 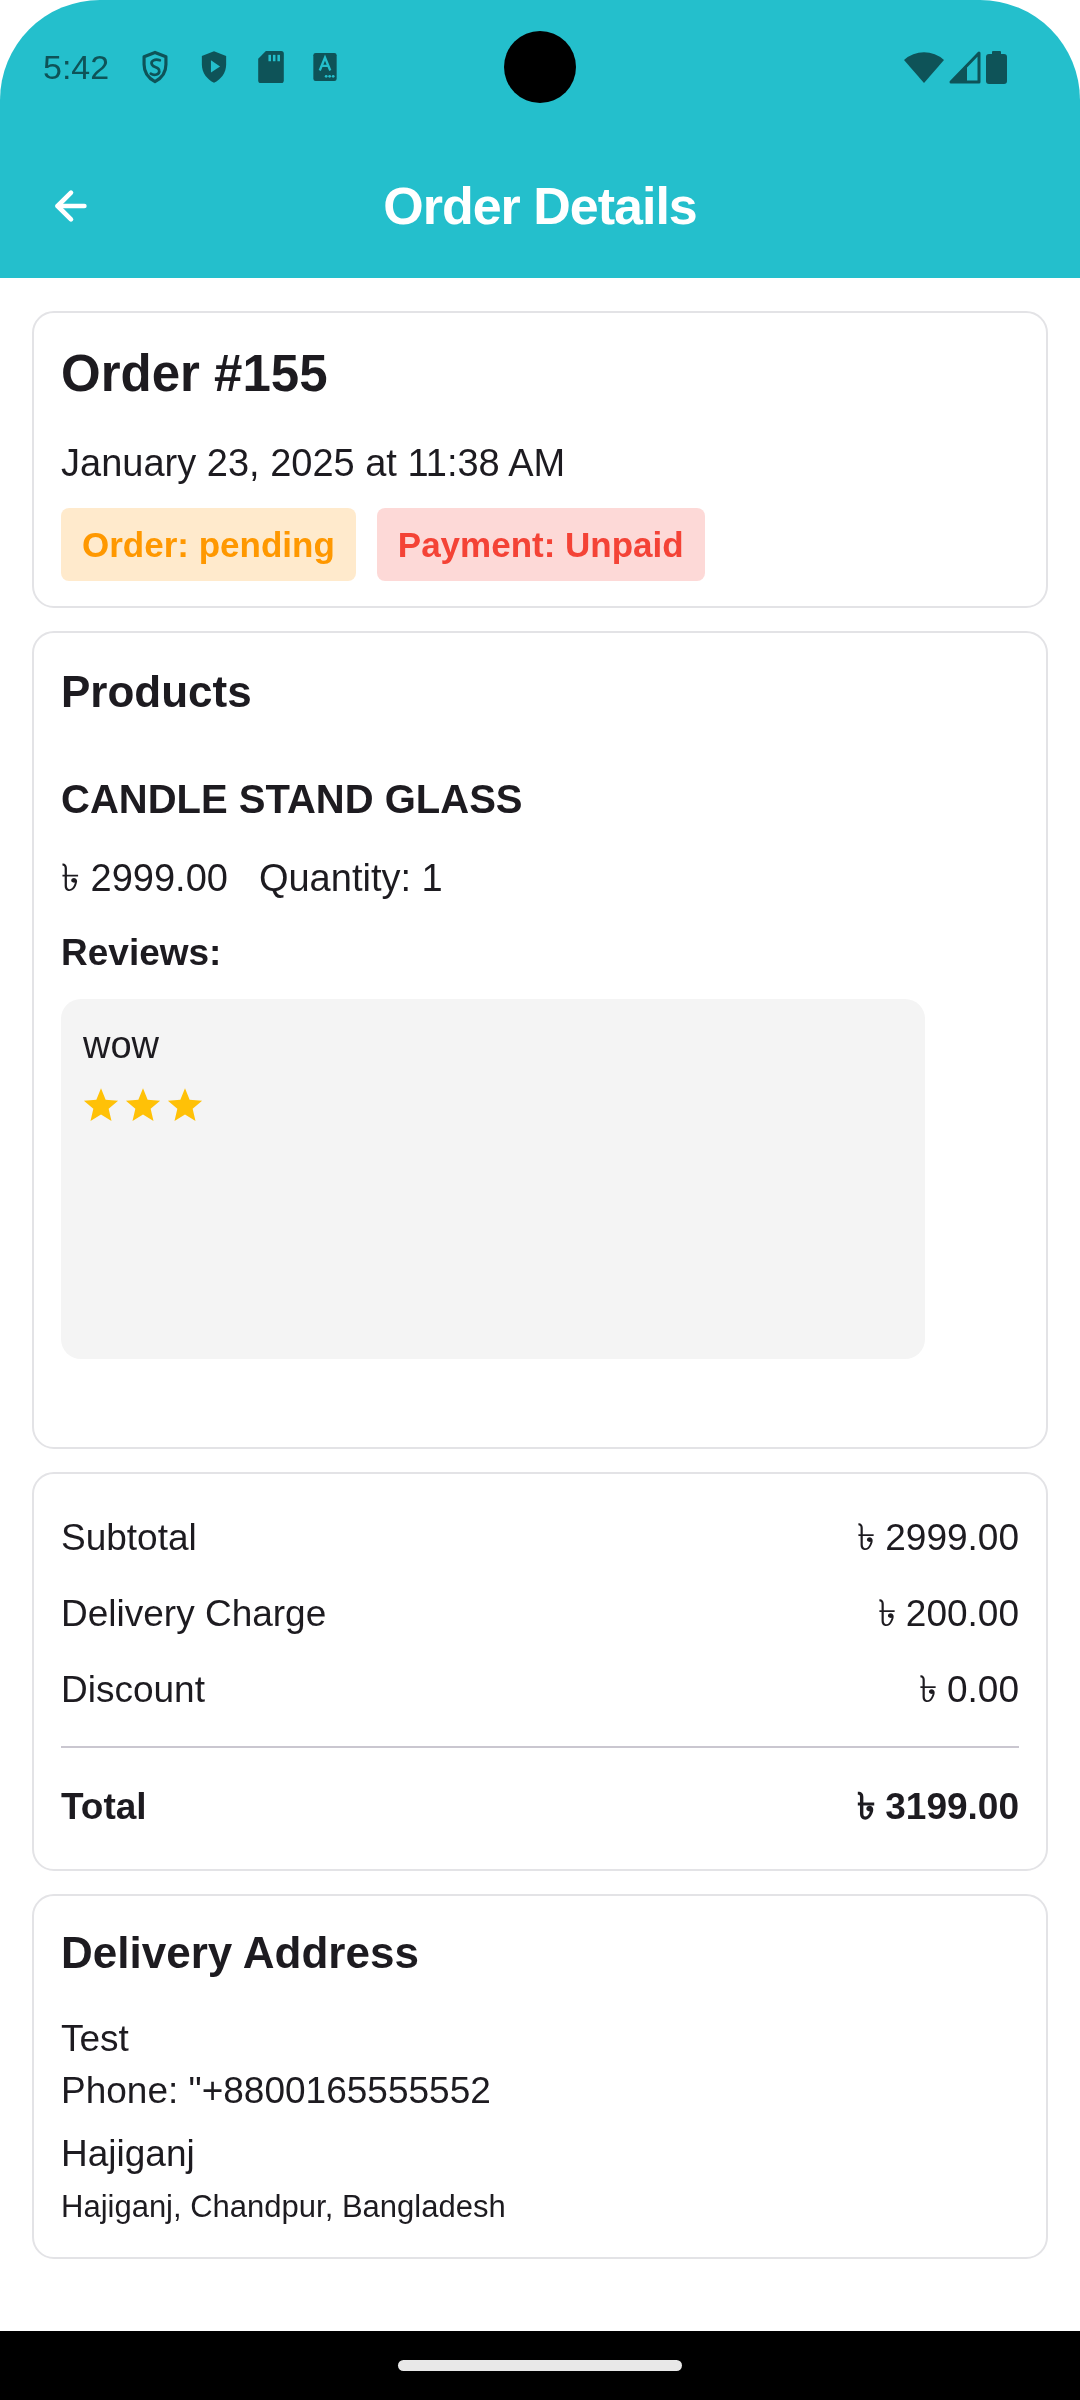 What do you see at coordinates (128, 2154) in the screenshot?
I see `area-name: Hajiganj` at bounding box center [128, 2154].